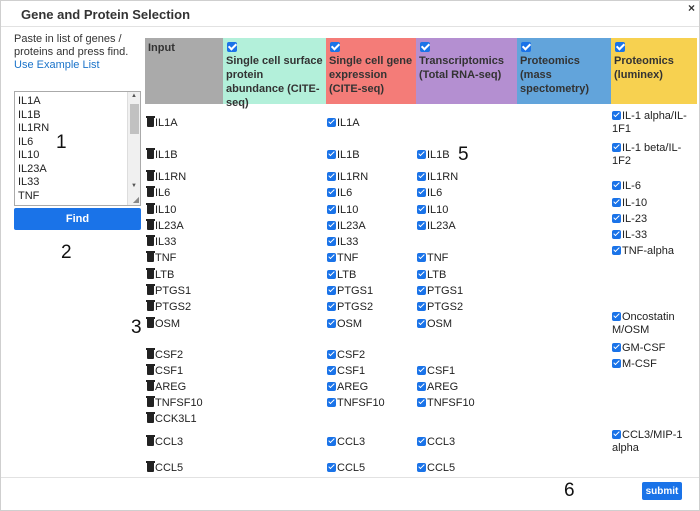 The height and width of the screenshot is (511, 700). Describe the element at coordinates (166, 387) in the screenshot. I see `input-gene-cell: AREG` at that location.